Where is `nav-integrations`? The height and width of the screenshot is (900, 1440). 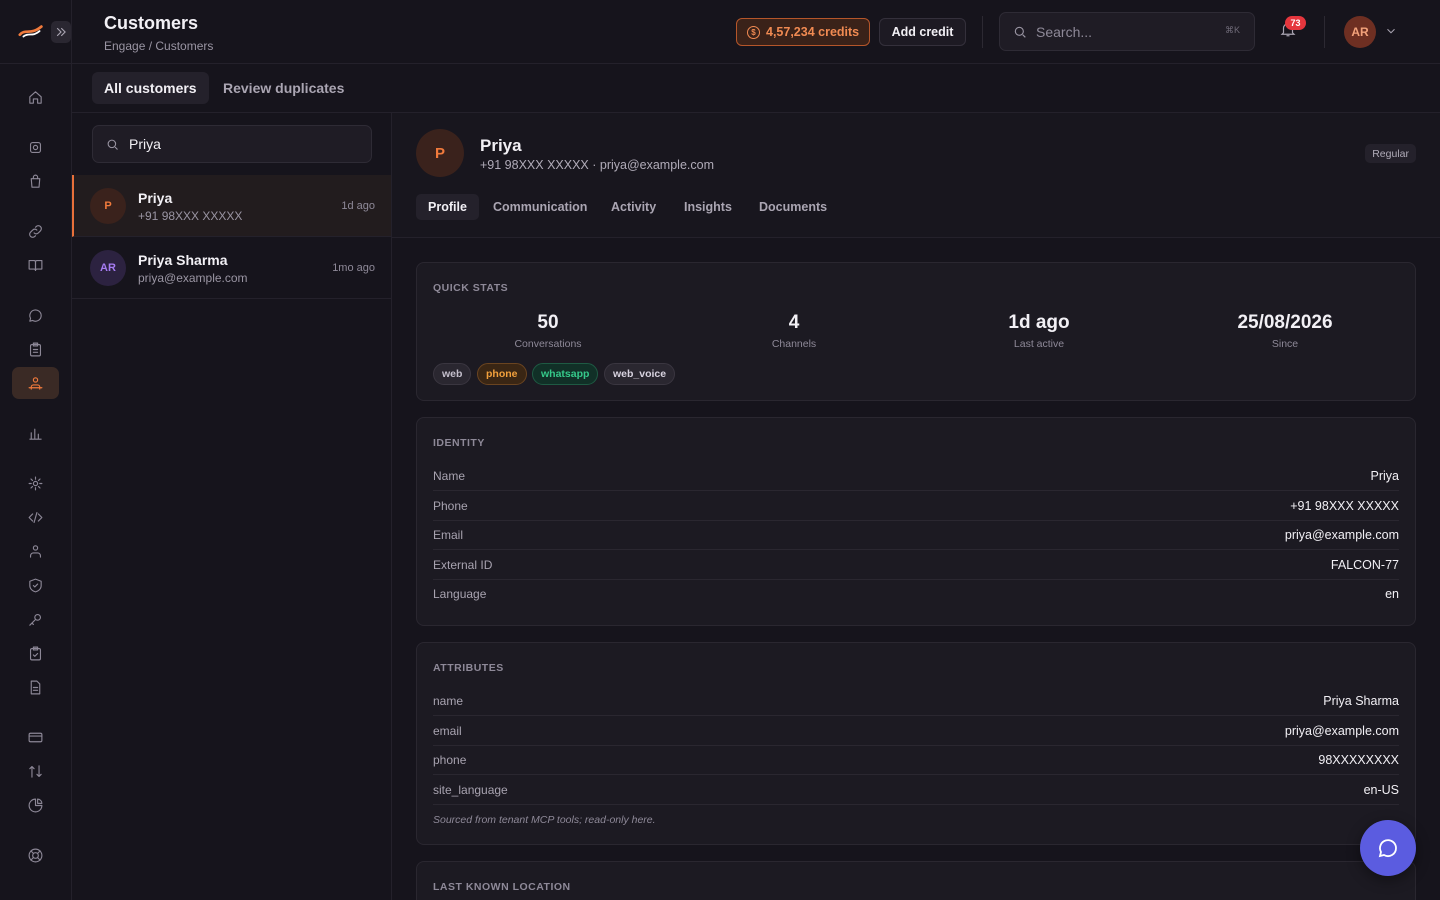 nav-integrations is located at coordinates (35, 231).